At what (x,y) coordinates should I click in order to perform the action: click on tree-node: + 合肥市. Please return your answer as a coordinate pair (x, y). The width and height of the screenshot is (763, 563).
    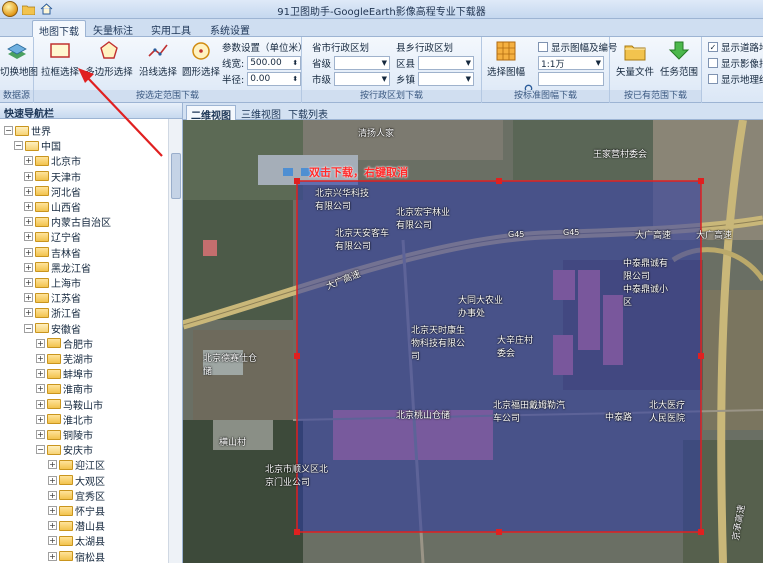
    Looking at the image, I should click on (64, 343).